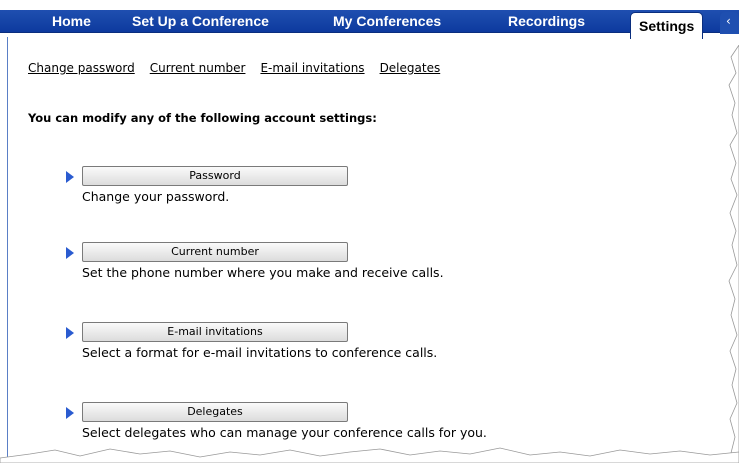 The image size is (739, 463). I want to click on delegates-button: Delegates, so click(215, 412).